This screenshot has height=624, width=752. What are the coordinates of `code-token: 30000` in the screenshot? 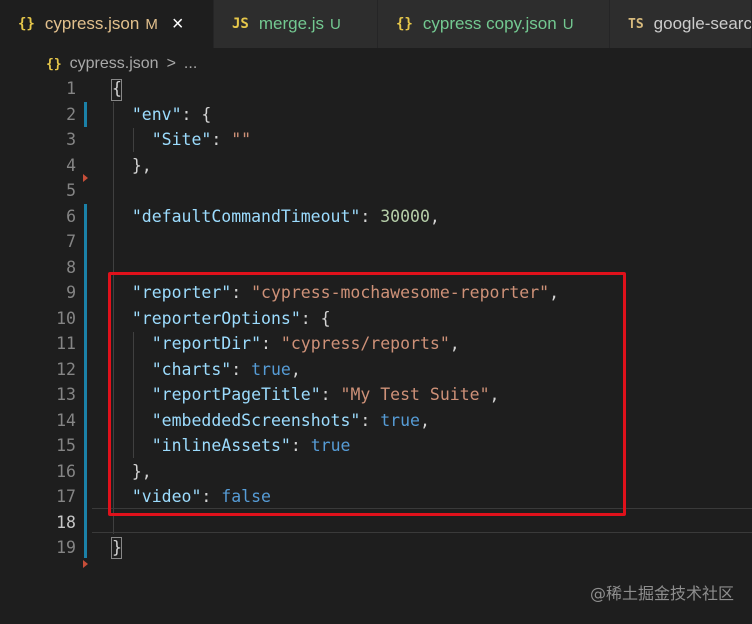 It's located at (405, 216).